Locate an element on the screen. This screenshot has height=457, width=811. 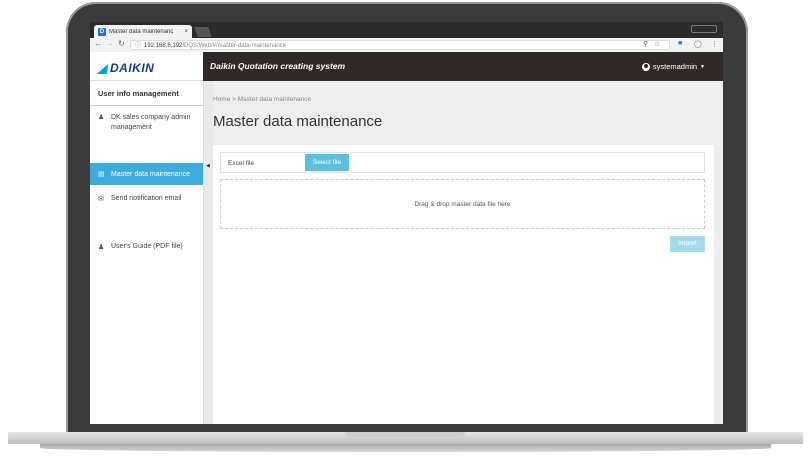
collapse-arrow-icon: ◀ is located at coordinates (208, 166).